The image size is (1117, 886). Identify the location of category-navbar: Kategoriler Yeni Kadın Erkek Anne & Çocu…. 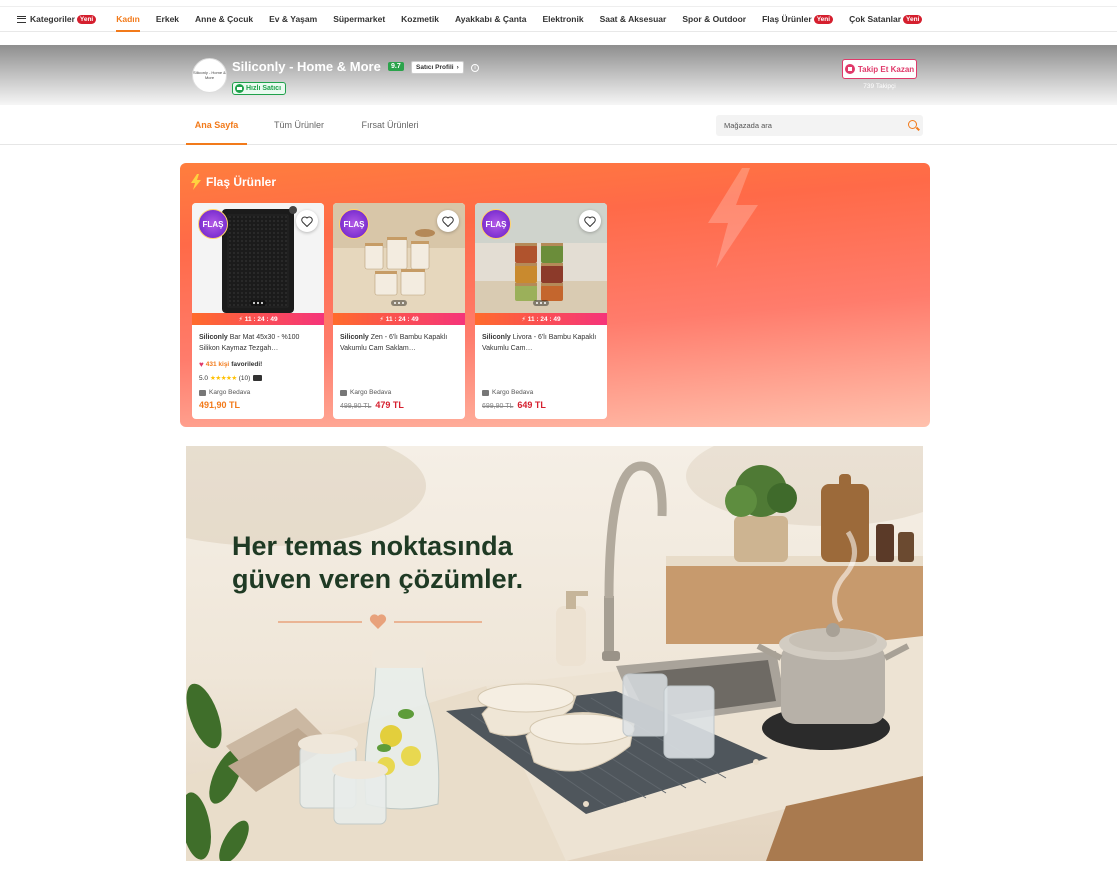
(558, 19).